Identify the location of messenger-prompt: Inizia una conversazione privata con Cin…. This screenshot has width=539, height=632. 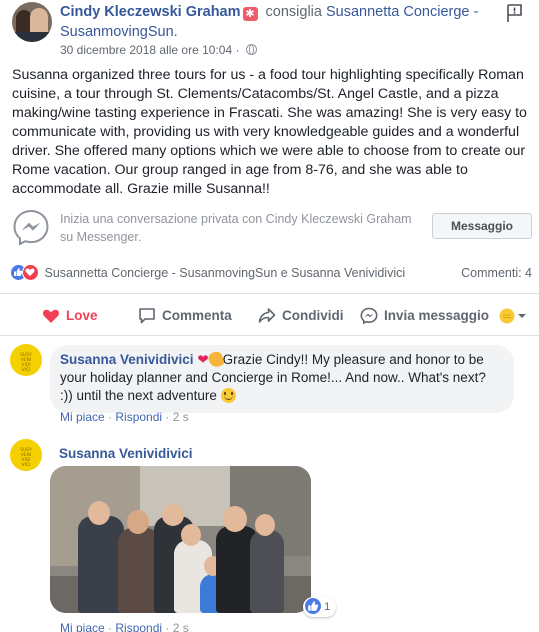
(272, 228).